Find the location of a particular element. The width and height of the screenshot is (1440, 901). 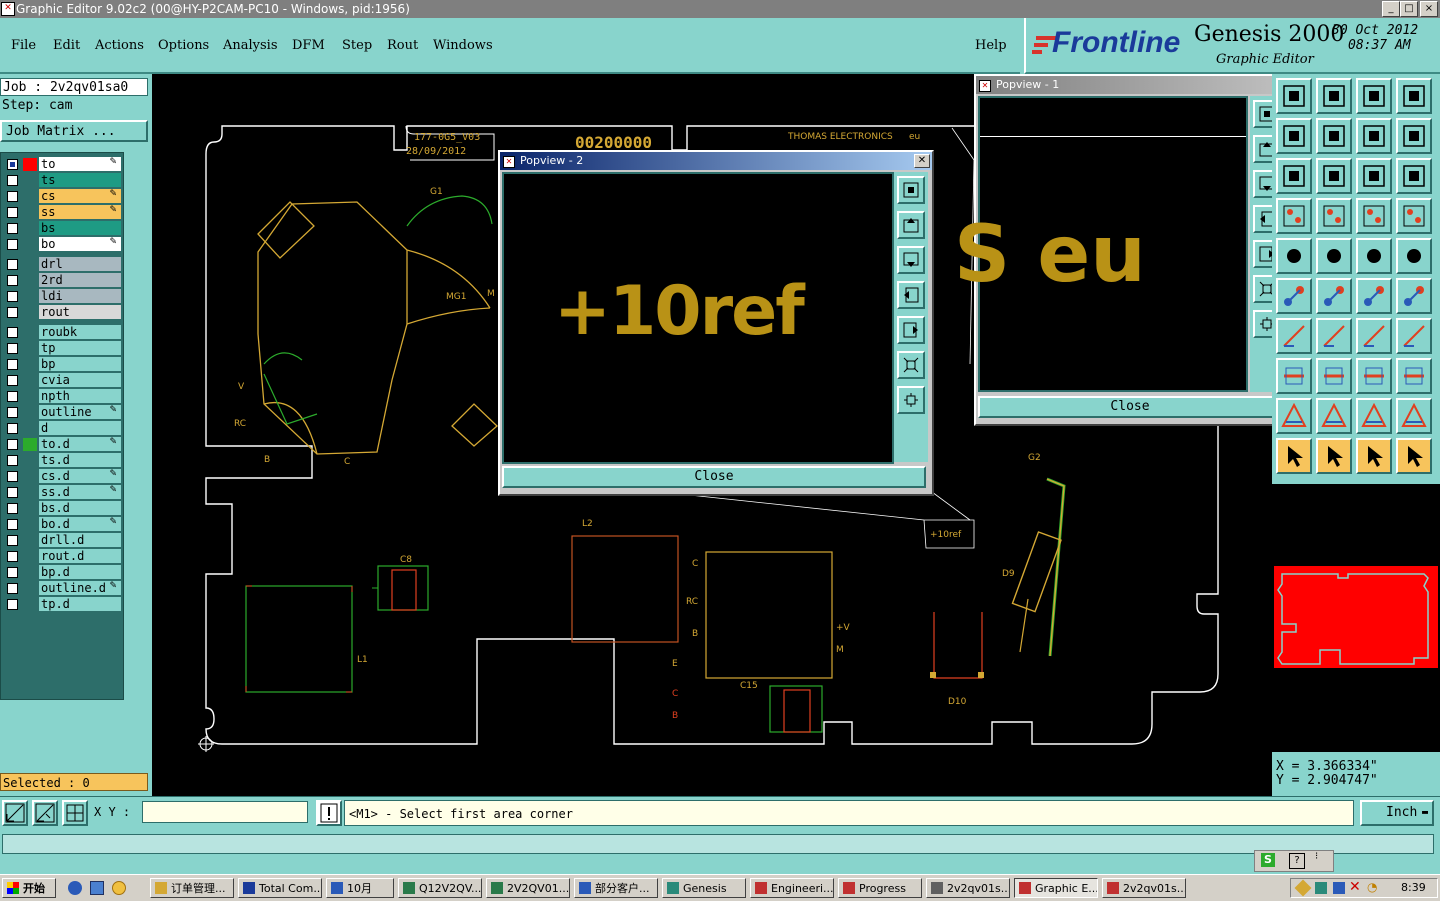

route-icon is located at coordinates (1374, 296).